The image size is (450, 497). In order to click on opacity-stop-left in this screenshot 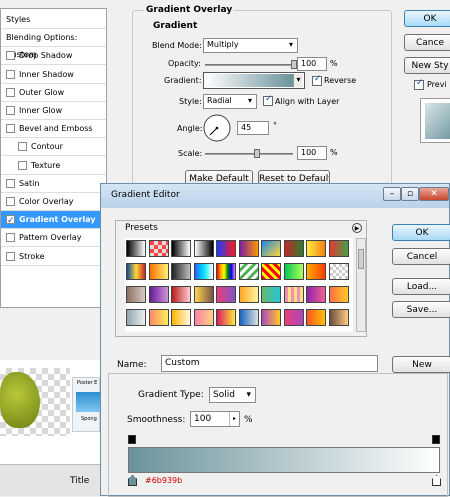, I will do `click(132, 439)`.